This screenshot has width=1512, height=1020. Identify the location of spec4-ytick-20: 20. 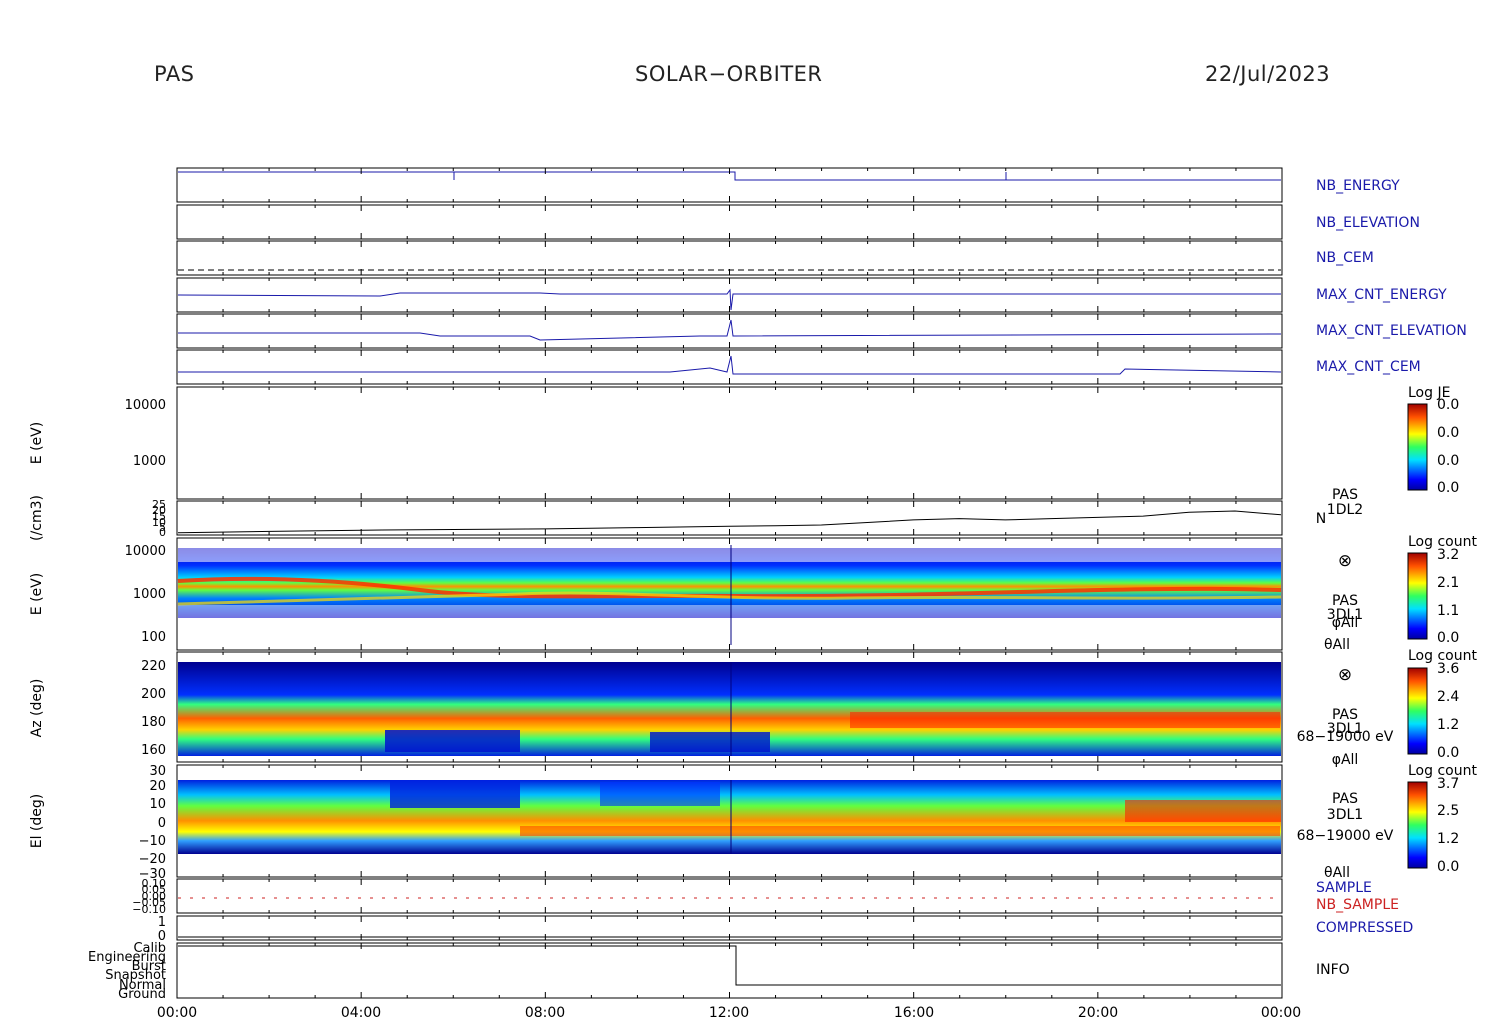
(157, 786).